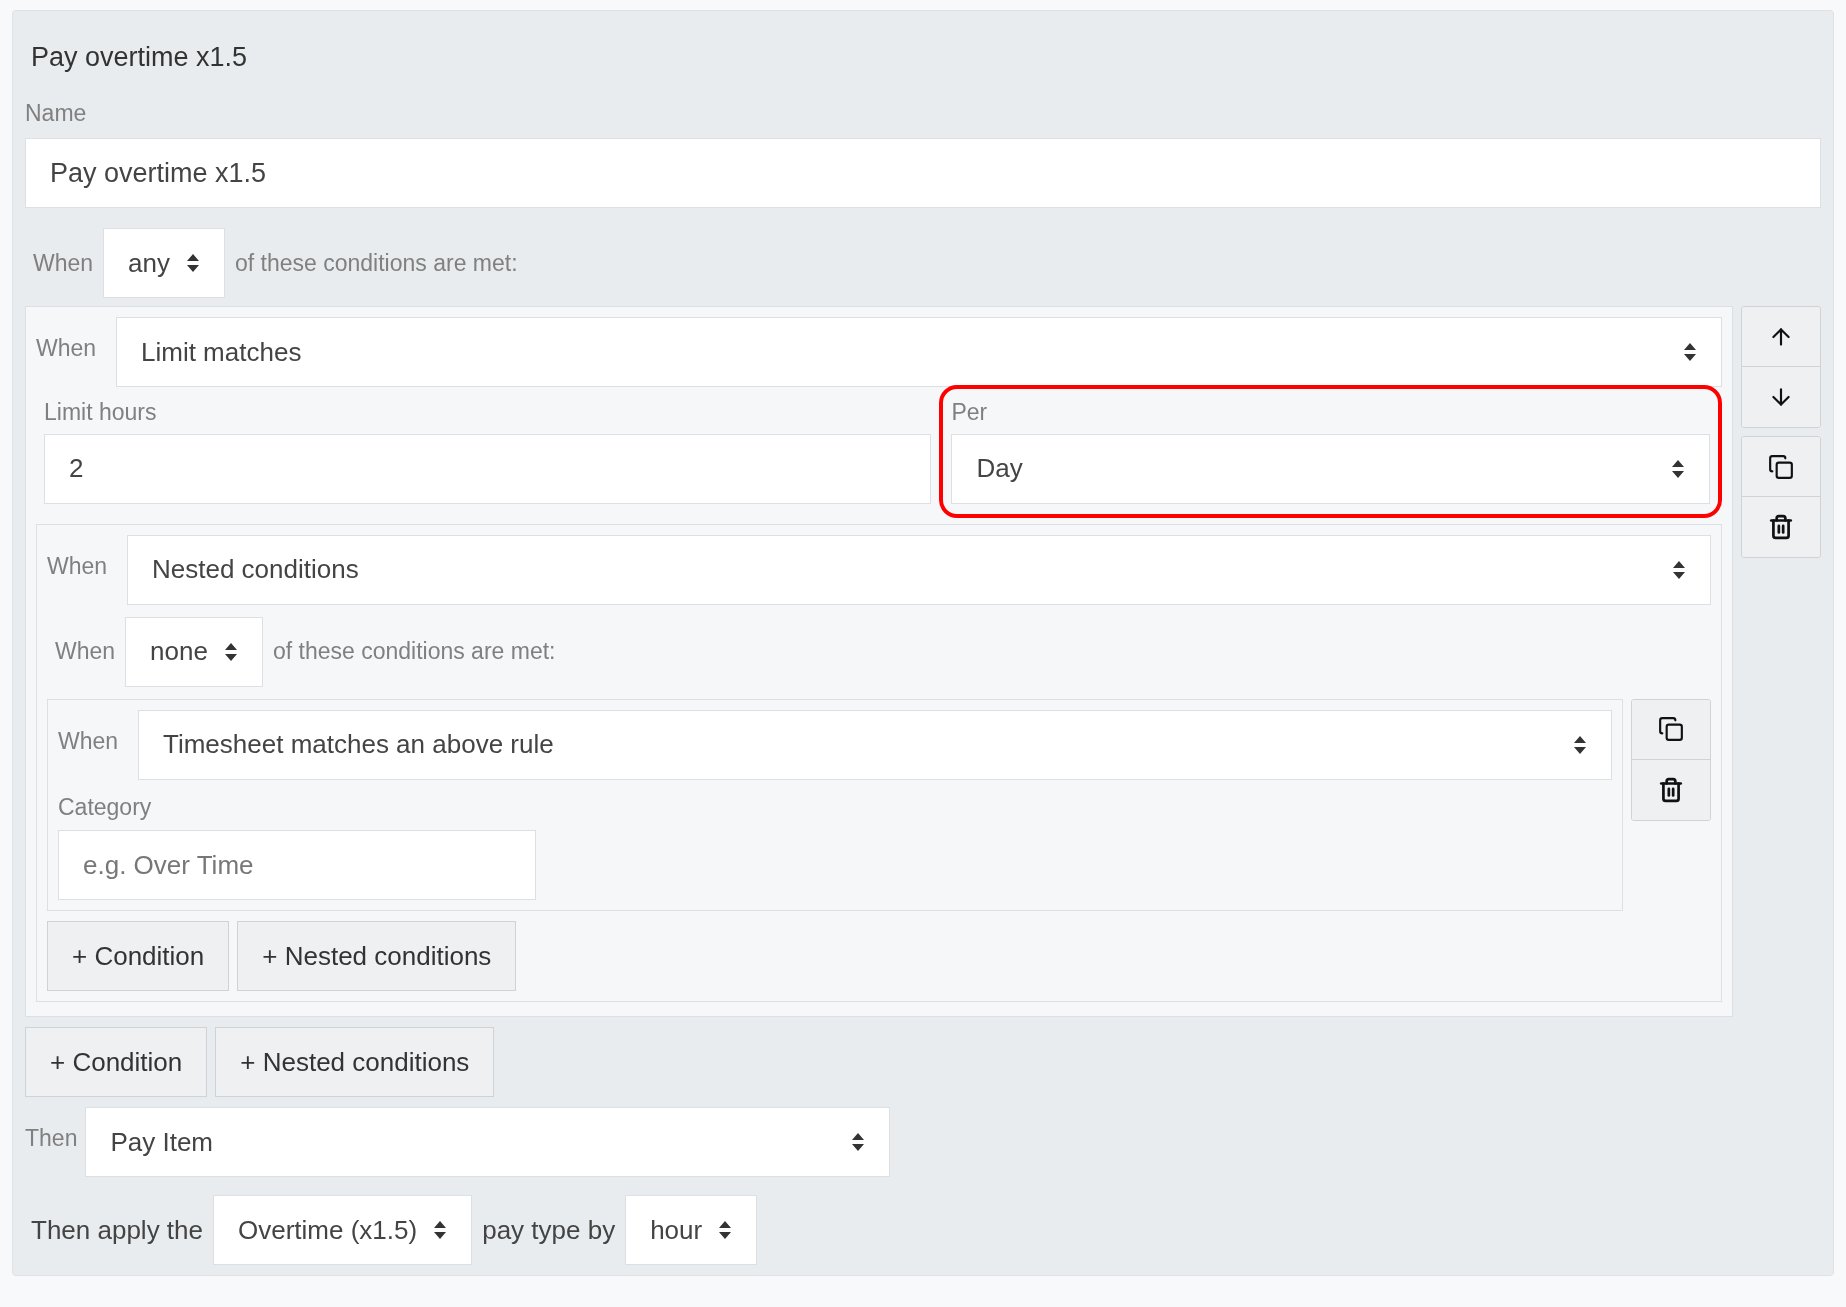 The width and height of the screenshot is (1846, 1307). What do you see at coordinates (919, 352) in the screenshot?
I see `select-field: Limit matches` at bounding box center [919, 352].